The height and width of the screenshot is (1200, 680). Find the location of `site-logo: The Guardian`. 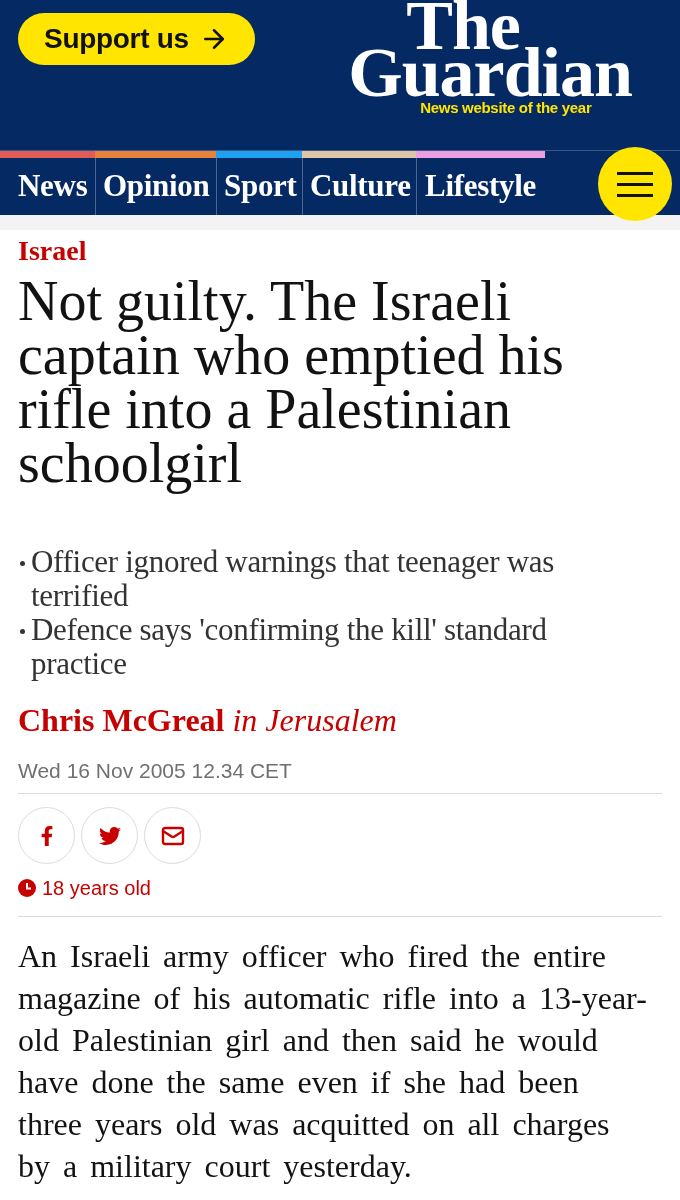

site-logo: The Guardian is located at coordinates (490, 49).